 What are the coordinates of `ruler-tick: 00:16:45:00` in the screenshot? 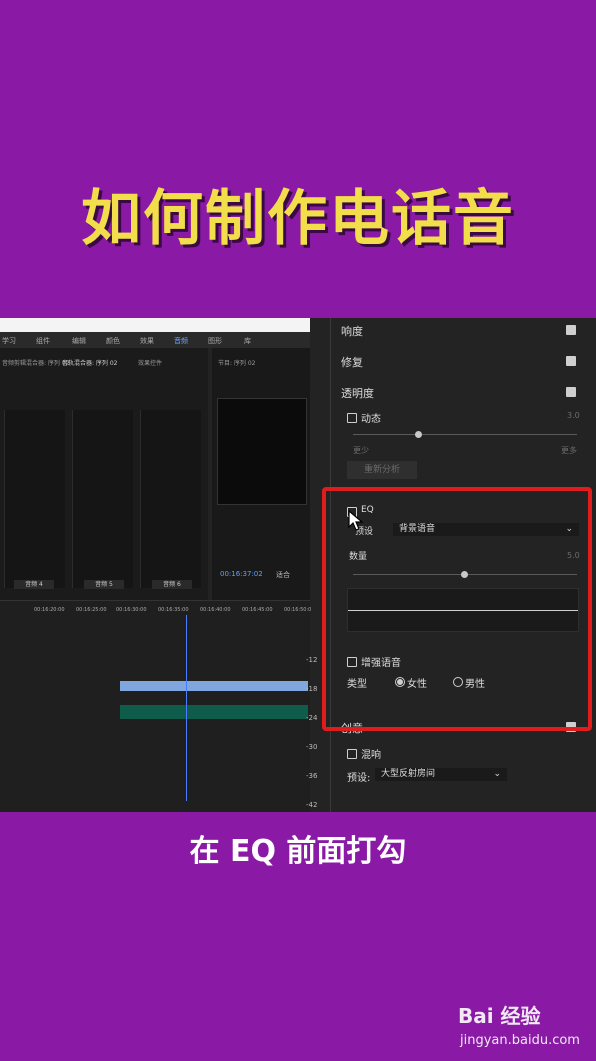 It's located at (257, 610).